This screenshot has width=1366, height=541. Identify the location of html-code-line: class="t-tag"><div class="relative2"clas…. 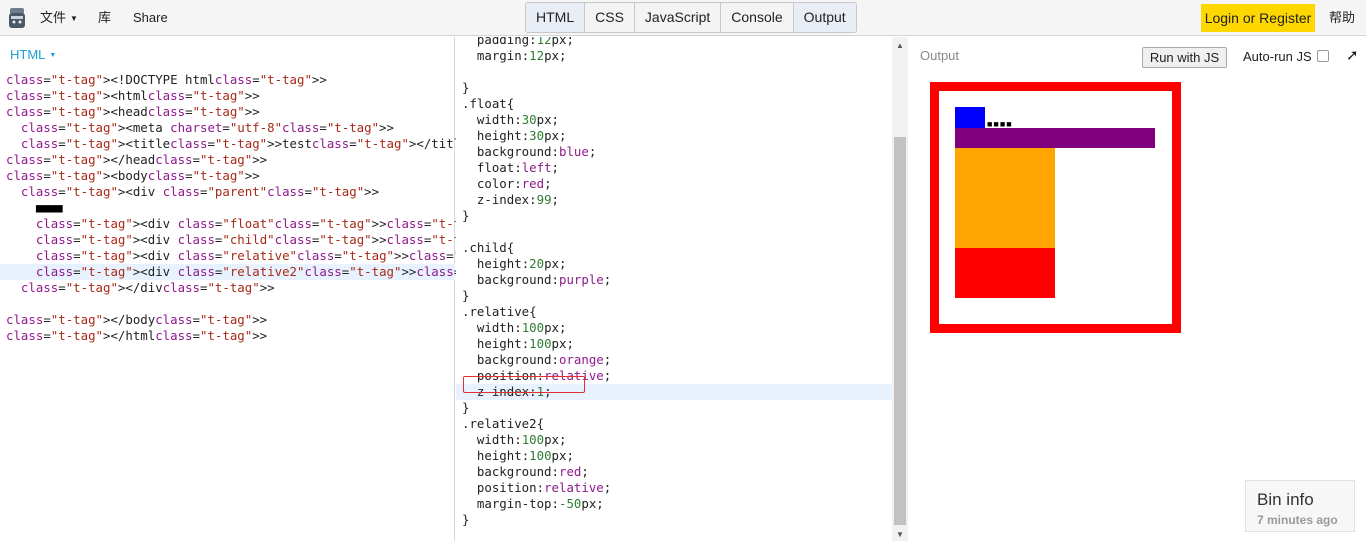
(335, 272).